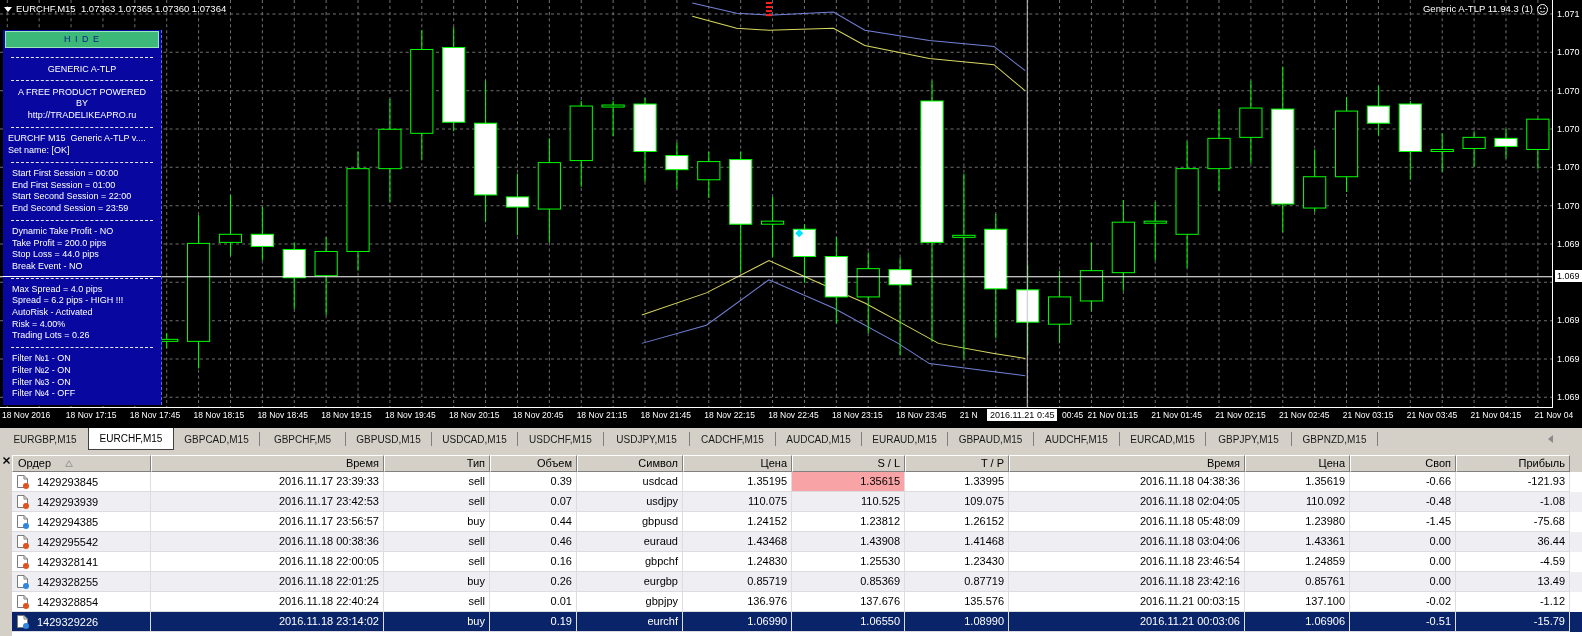 Image resolution: width=1582 pixels, height=636 pixels. What do you see at coordinates (6, 460) in the screenshot?
I see `close-icon` at bounding box center [6, 460].